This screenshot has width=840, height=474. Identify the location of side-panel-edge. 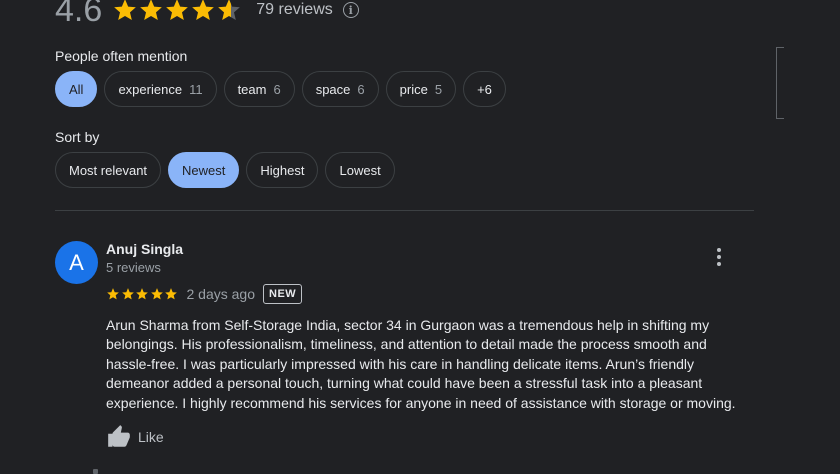
(780, 83).